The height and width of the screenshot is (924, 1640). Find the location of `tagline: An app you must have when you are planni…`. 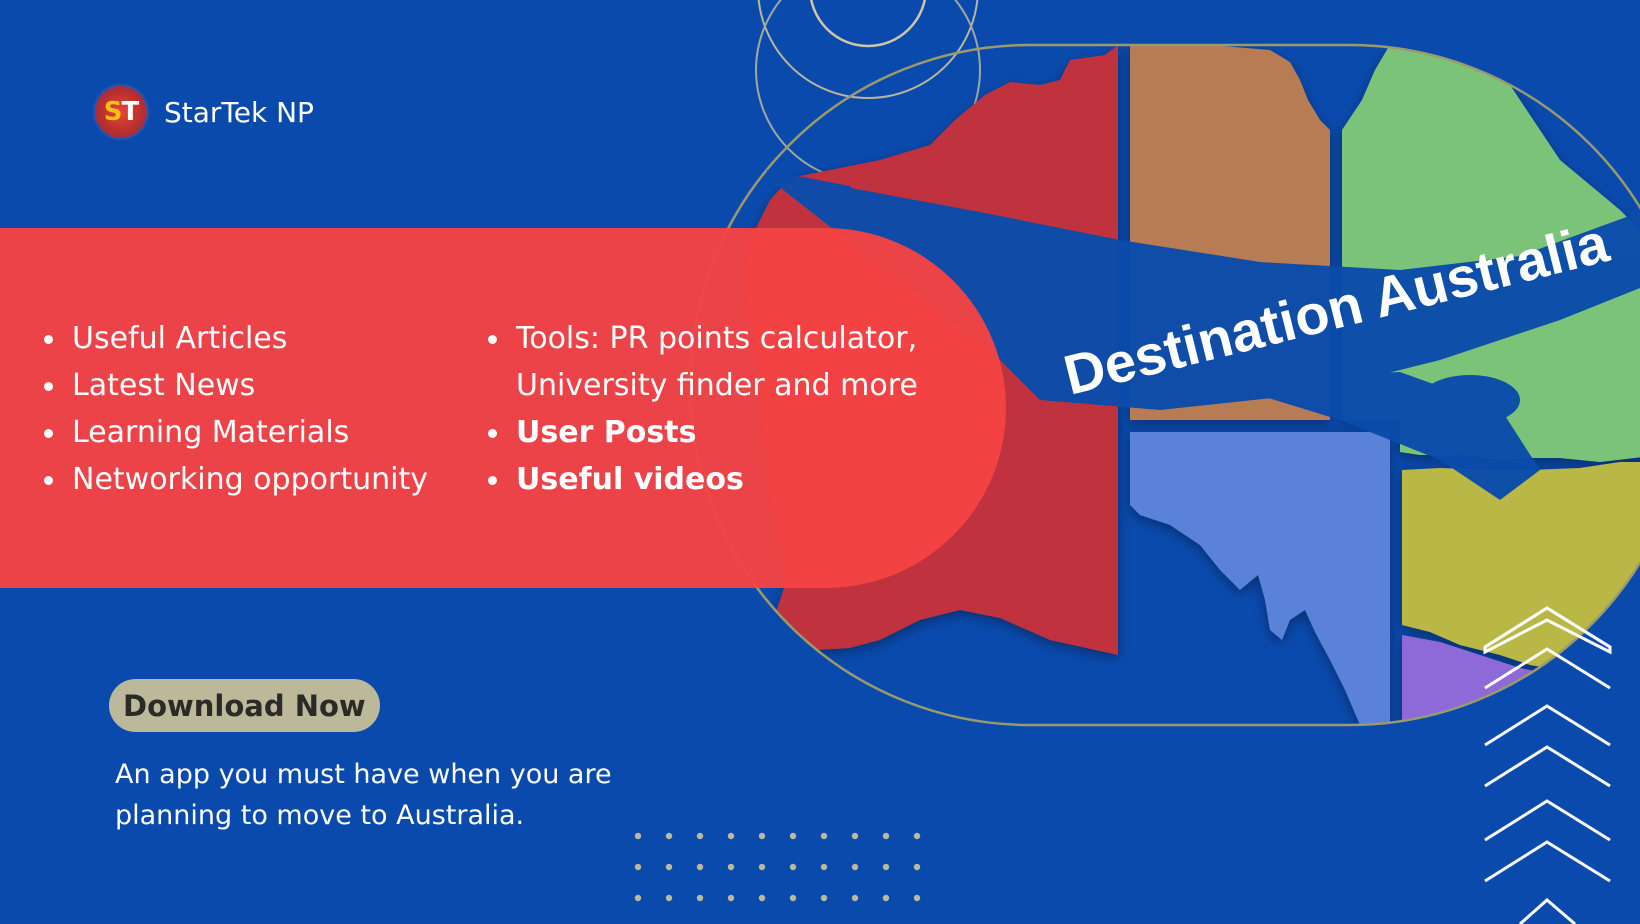

tagline: An app you must have when you are planni… is located at coordinates (363, 795).